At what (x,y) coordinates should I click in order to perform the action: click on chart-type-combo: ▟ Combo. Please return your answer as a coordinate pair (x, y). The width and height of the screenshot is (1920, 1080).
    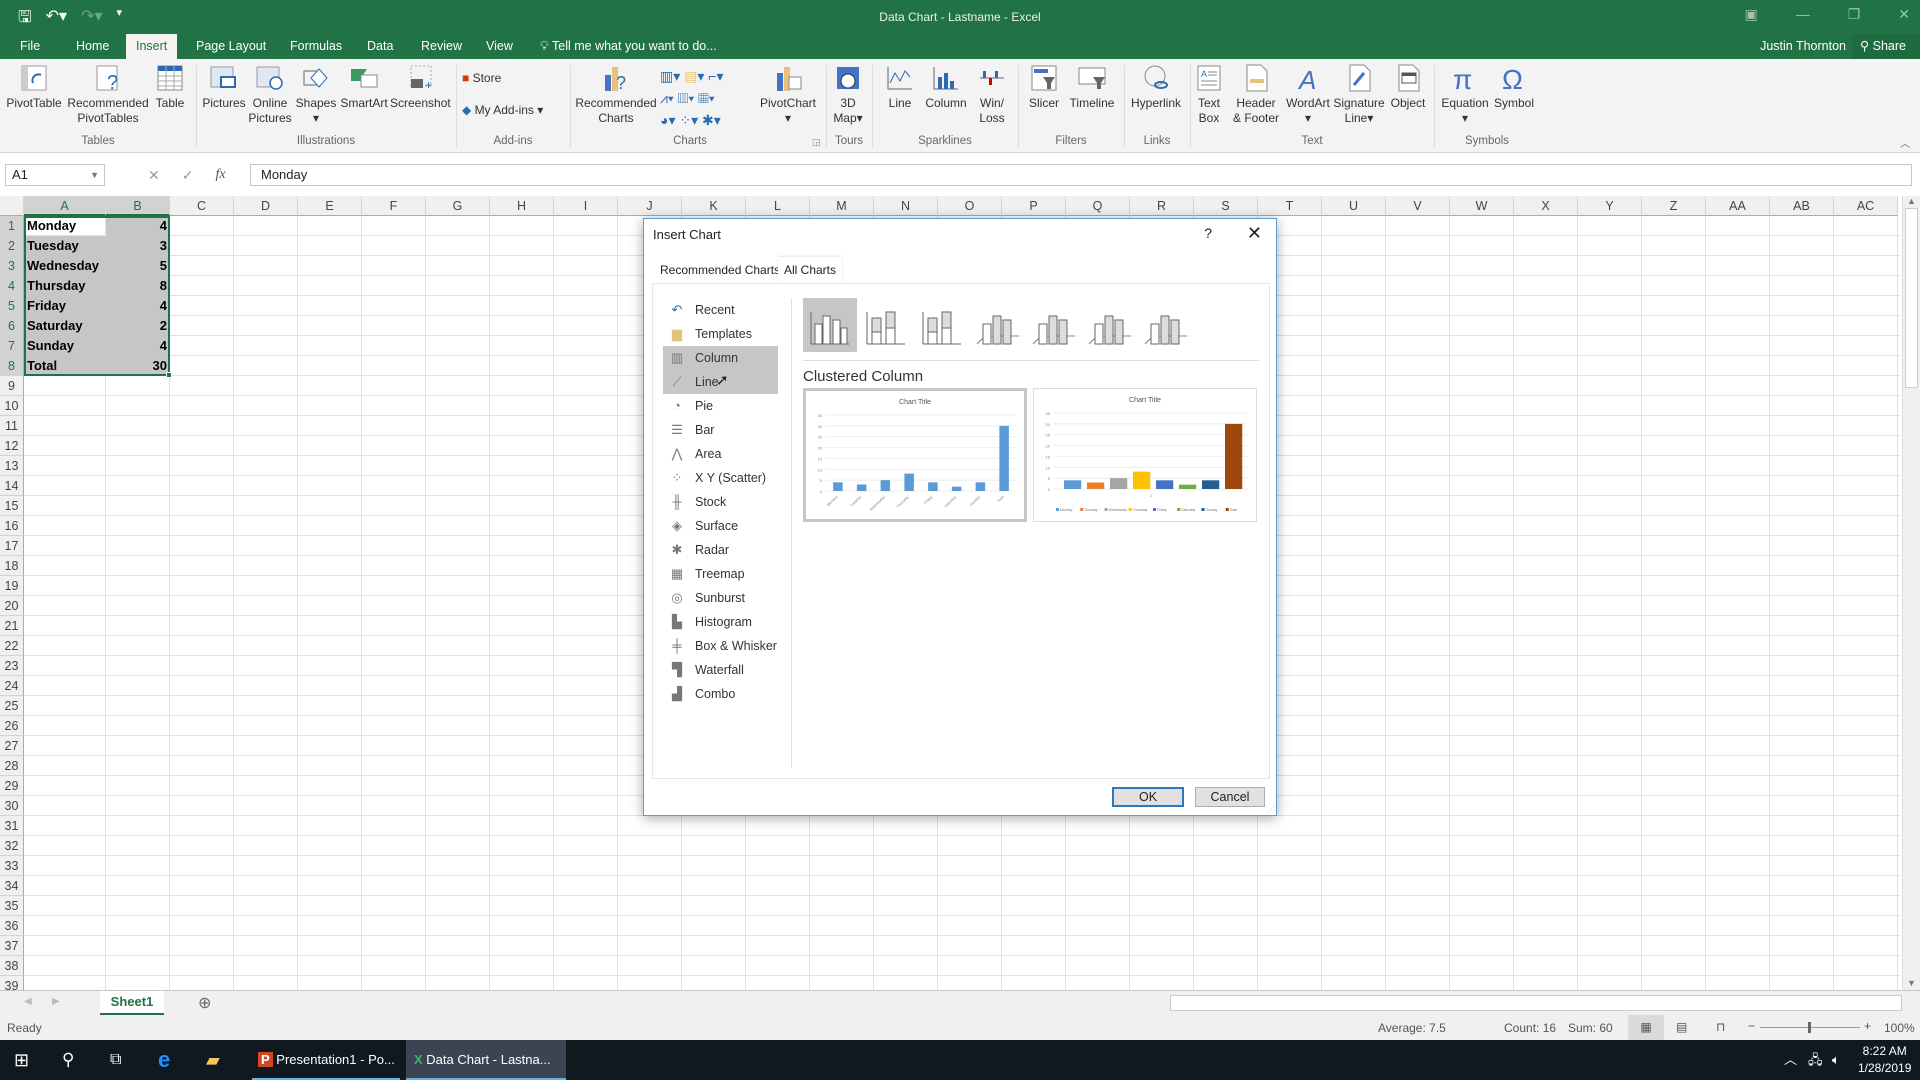
    Looking at the image, I should click on (720, 694).